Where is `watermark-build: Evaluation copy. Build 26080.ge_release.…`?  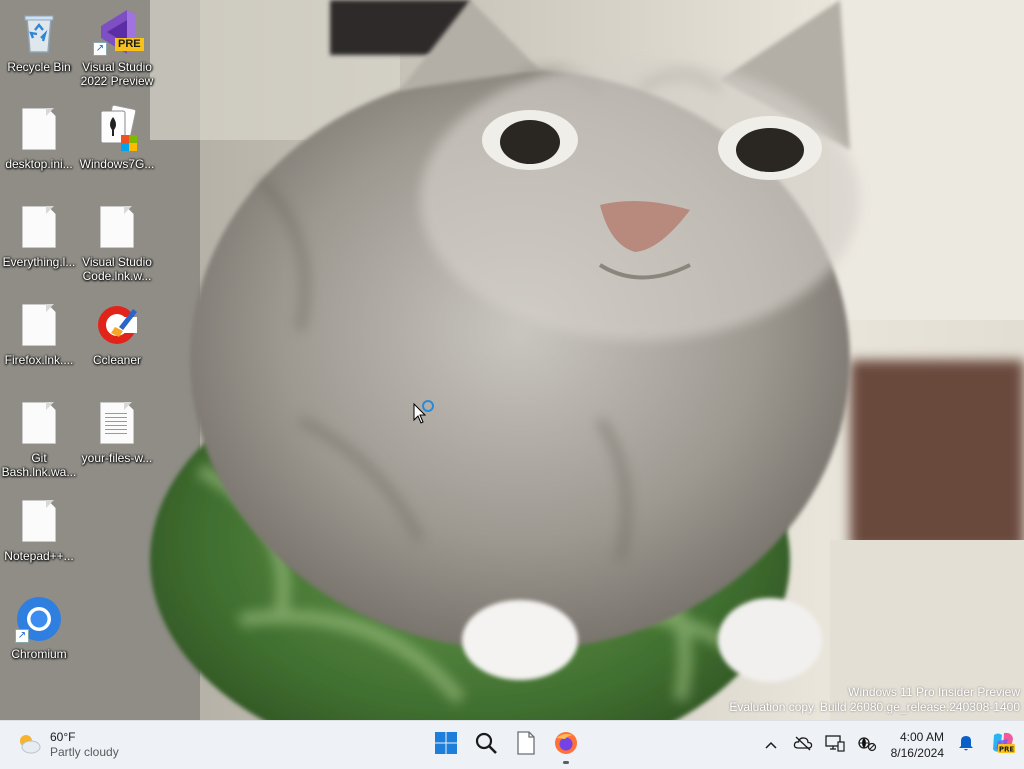
watermark-build: Evaluation copy. Build 26080.ge_release.… is located at coordinates (874, 707).